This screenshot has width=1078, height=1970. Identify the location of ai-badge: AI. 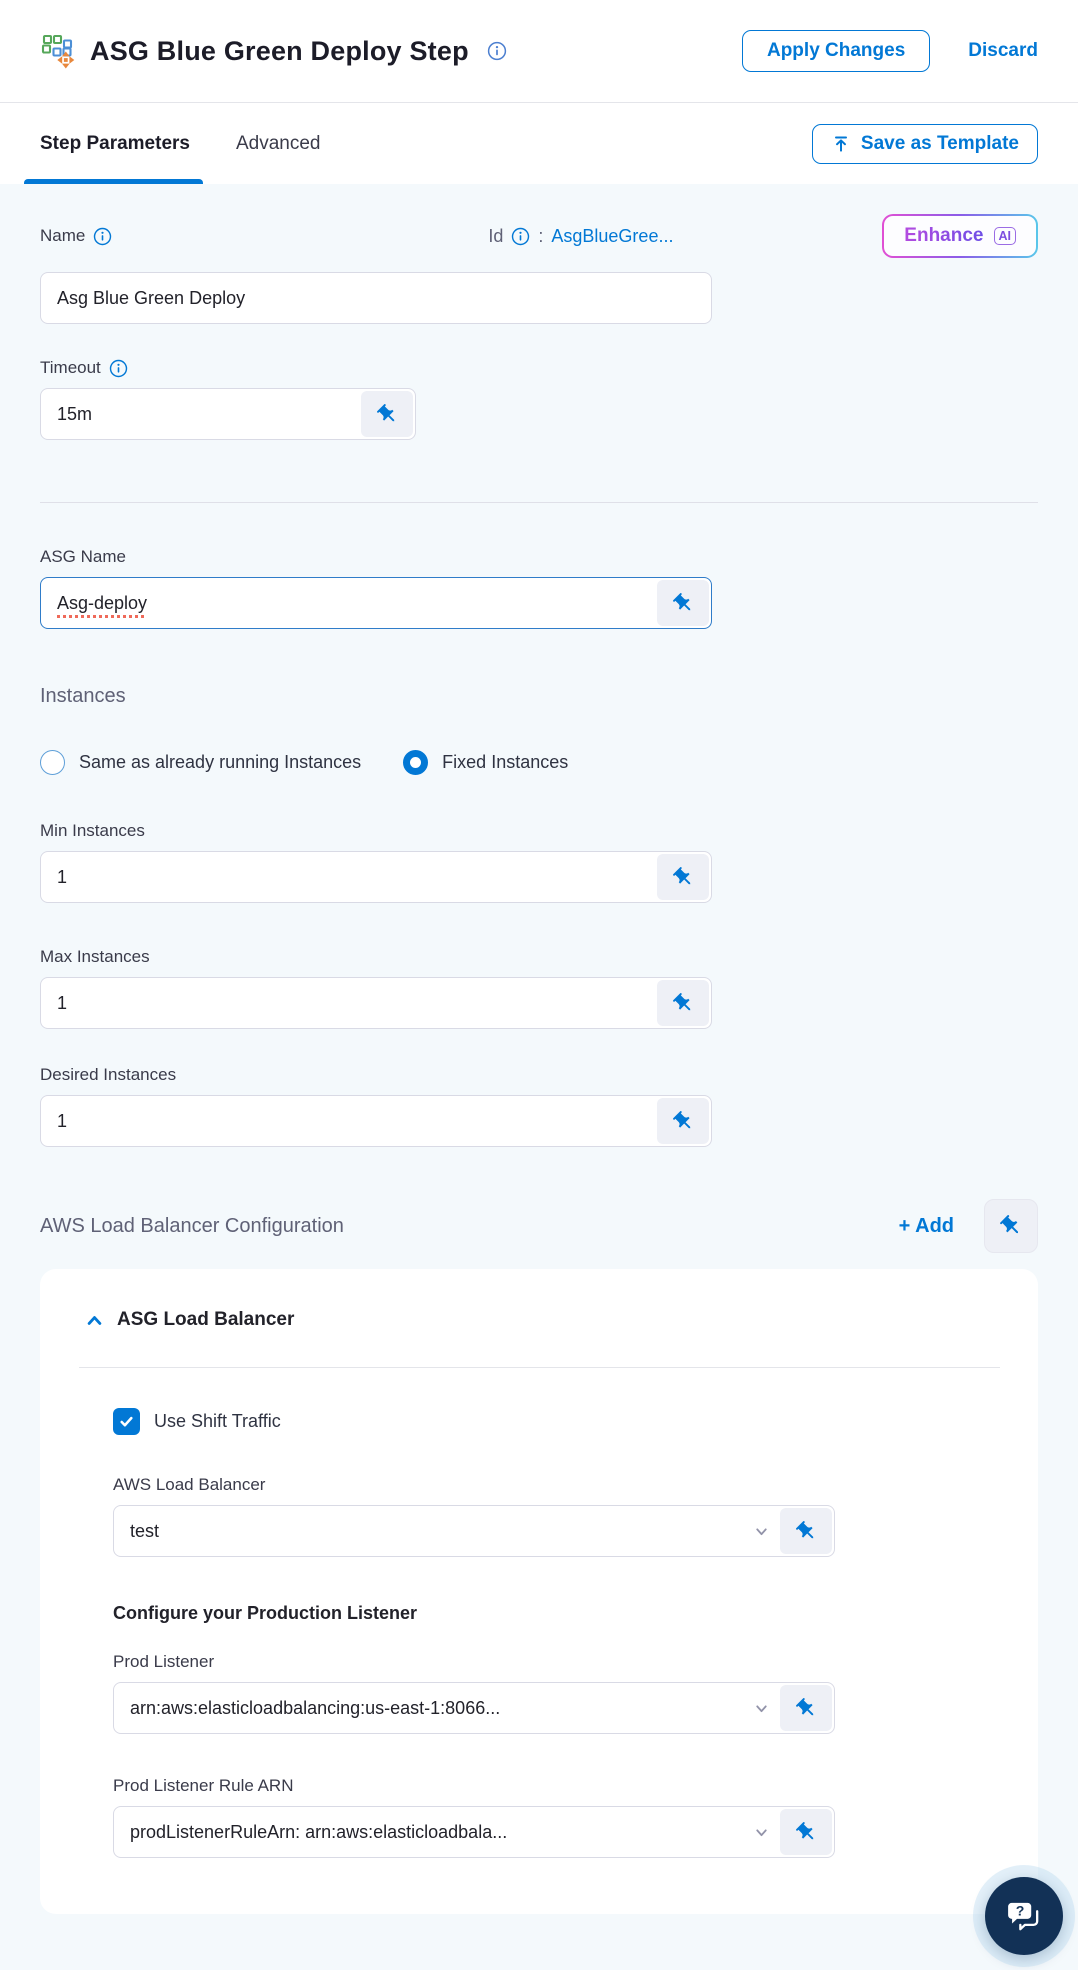
(1004, 236).